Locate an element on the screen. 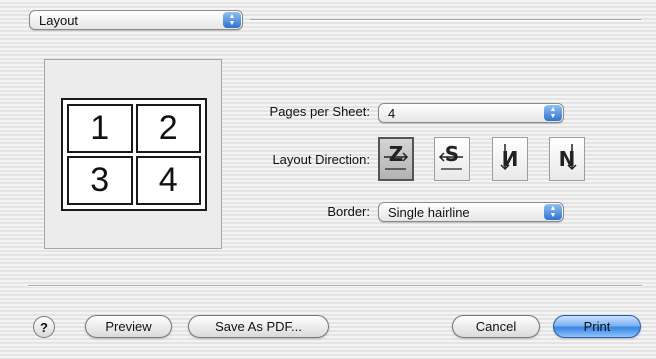 The width and height of the screenshot is (656, 359). border-value: Single hairline is located at coordinates (429, 212).